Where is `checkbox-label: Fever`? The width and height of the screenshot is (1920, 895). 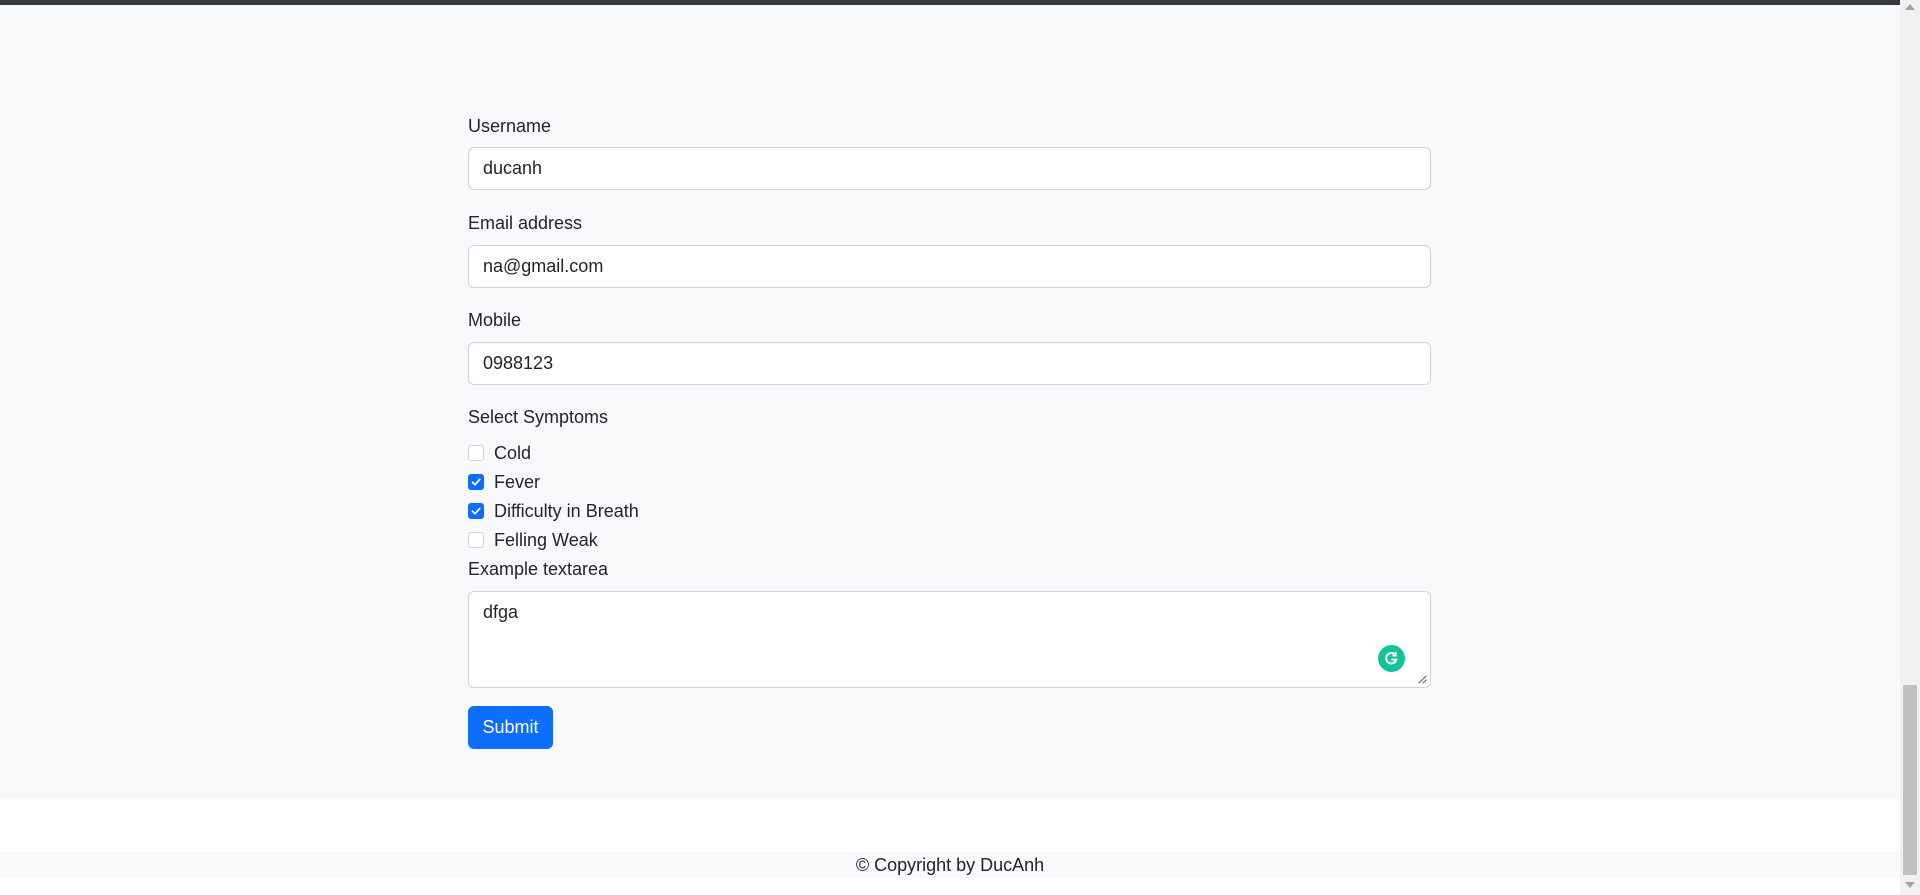 checkbox-label: Fever is located at coordinates (517, 481).